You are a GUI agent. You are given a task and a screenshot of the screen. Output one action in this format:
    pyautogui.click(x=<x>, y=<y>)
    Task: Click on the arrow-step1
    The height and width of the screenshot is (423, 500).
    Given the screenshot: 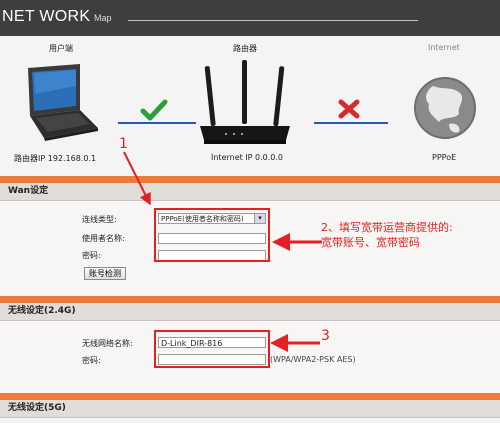 What is the action you would take?
    pyautogui.click(x=137, y=178)
    